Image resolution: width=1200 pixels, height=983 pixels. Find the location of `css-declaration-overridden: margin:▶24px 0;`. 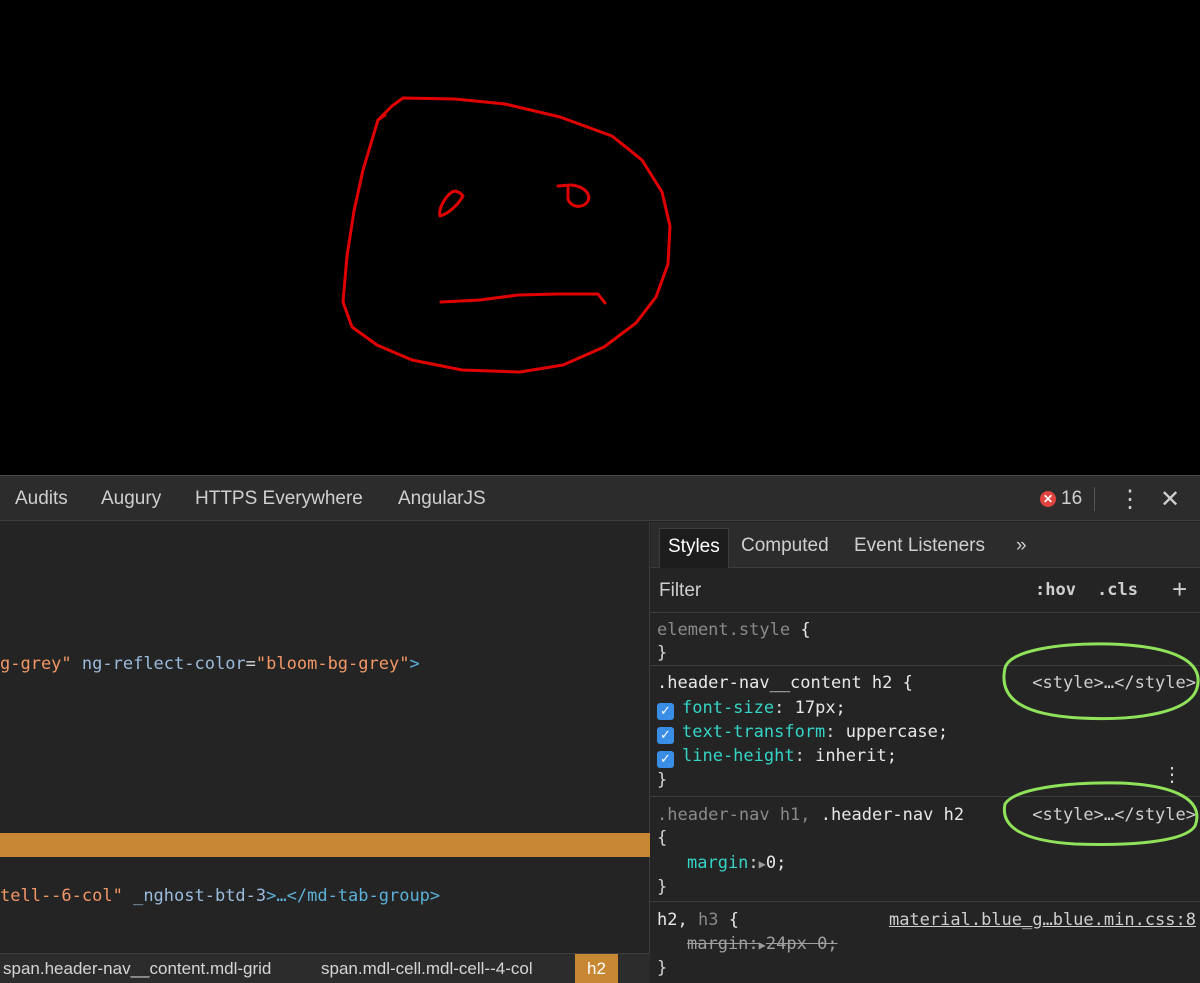

css-declaration-overridden: margin:▶24px 0; is located at coordinates (762, 944).